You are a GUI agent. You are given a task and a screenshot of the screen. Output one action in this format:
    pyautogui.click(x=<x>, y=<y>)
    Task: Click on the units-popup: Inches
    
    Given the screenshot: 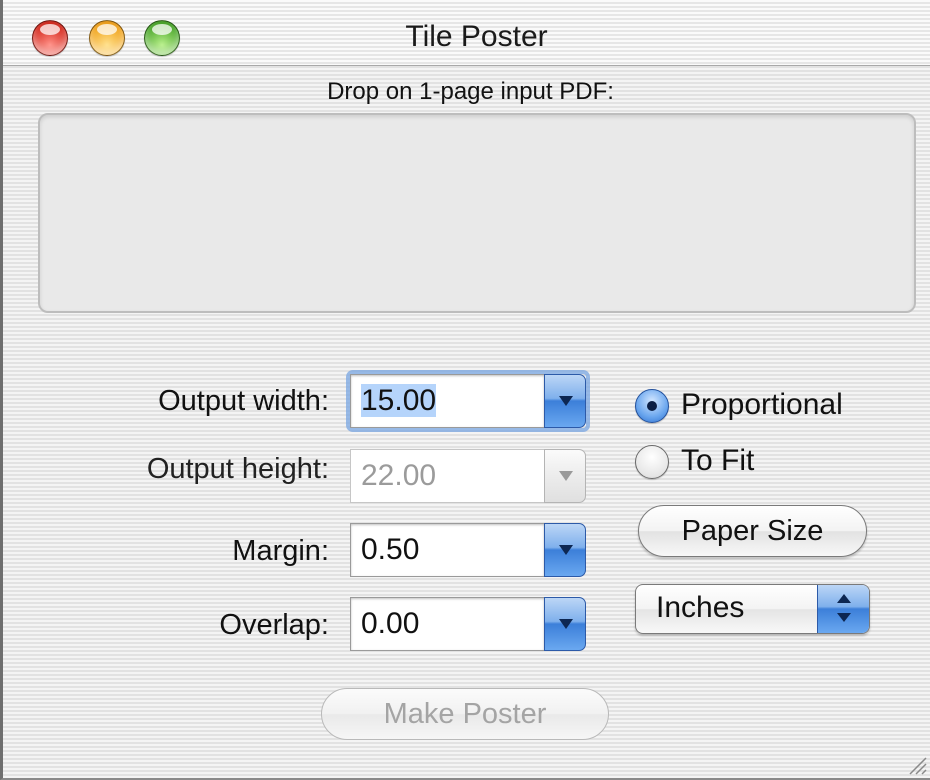 What is the action you would take?
    pyautogui.click(x=752, y=609)
    